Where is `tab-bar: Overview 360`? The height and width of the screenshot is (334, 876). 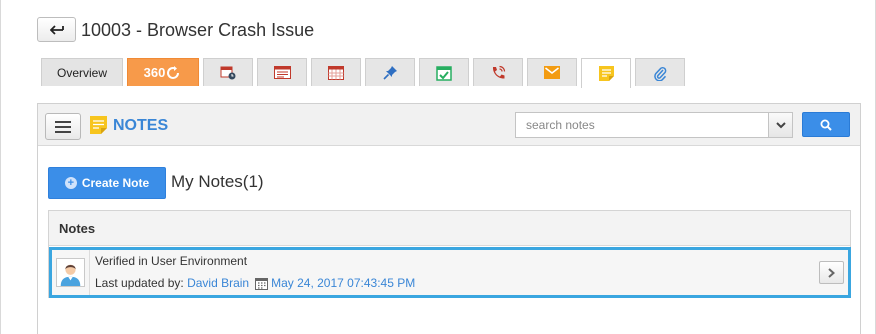
tab-bar: Overview 360 is located at coordinates (365, 73).